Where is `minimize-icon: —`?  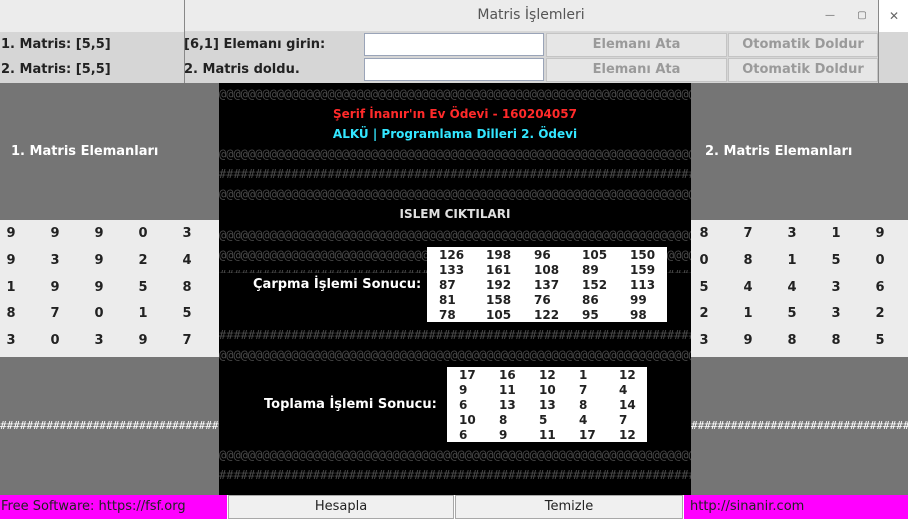
minimize-icon: — is located at coordinates (830, 16).